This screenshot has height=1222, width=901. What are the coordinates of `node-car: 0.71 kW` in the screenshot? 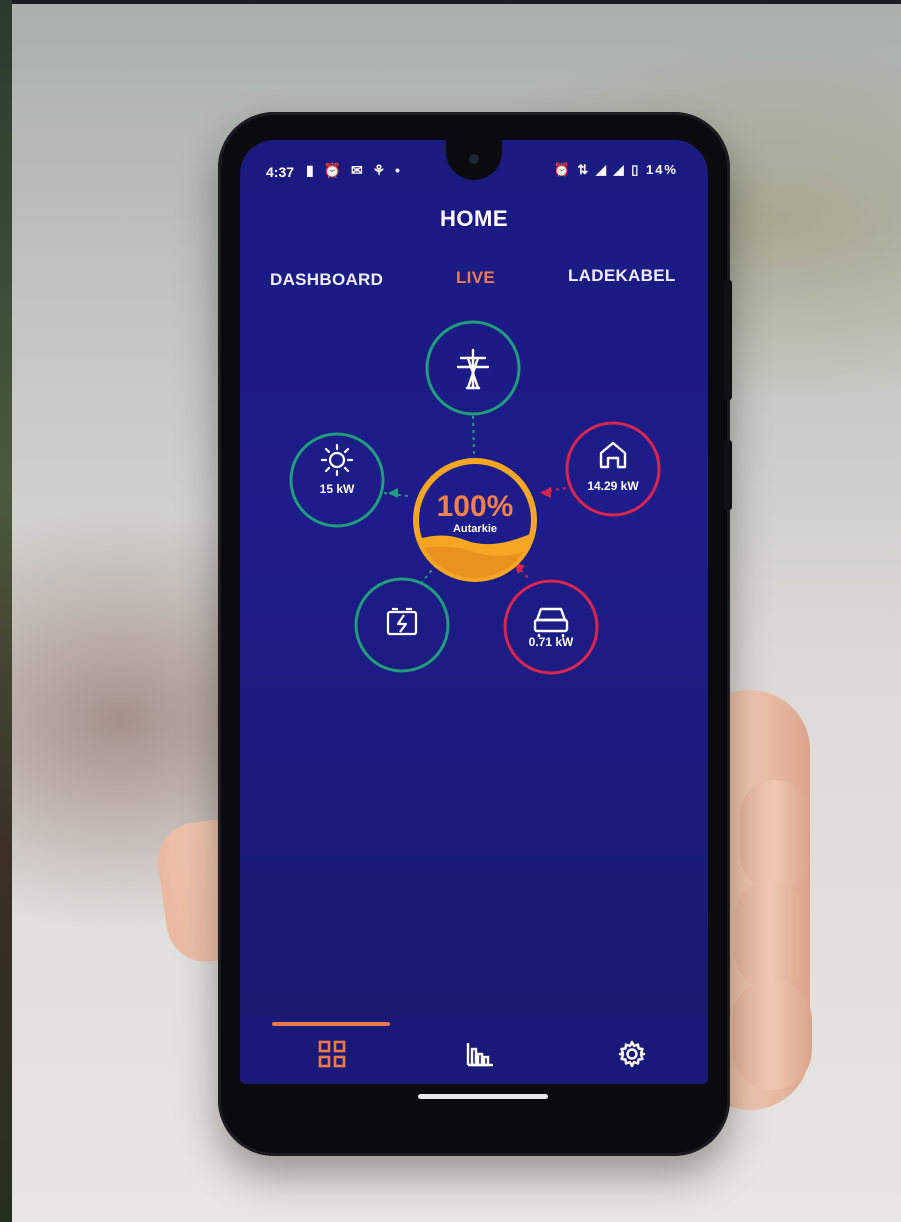 It's located at (551, 627).